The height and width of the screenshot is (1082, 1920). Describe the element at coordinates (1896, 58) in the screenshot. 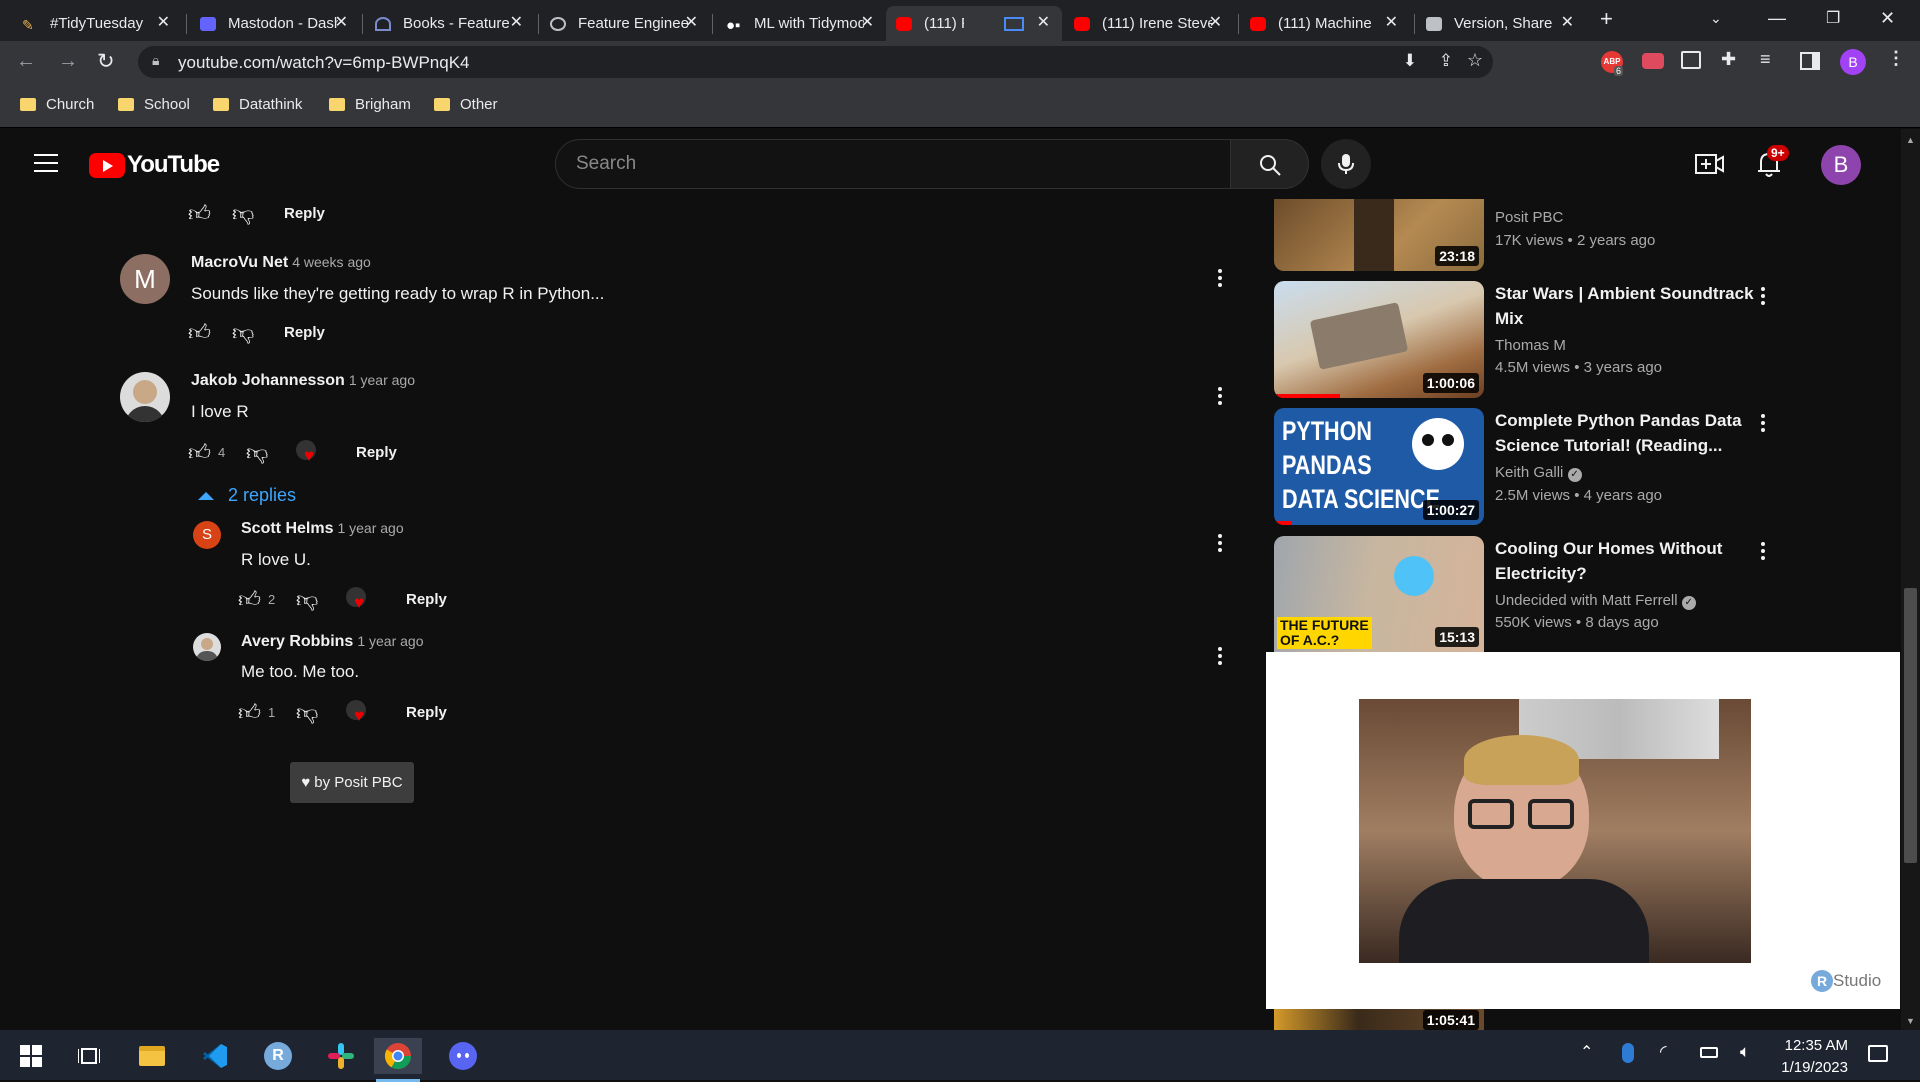

I see `chrome-menu-icon: ⋮` at that location.